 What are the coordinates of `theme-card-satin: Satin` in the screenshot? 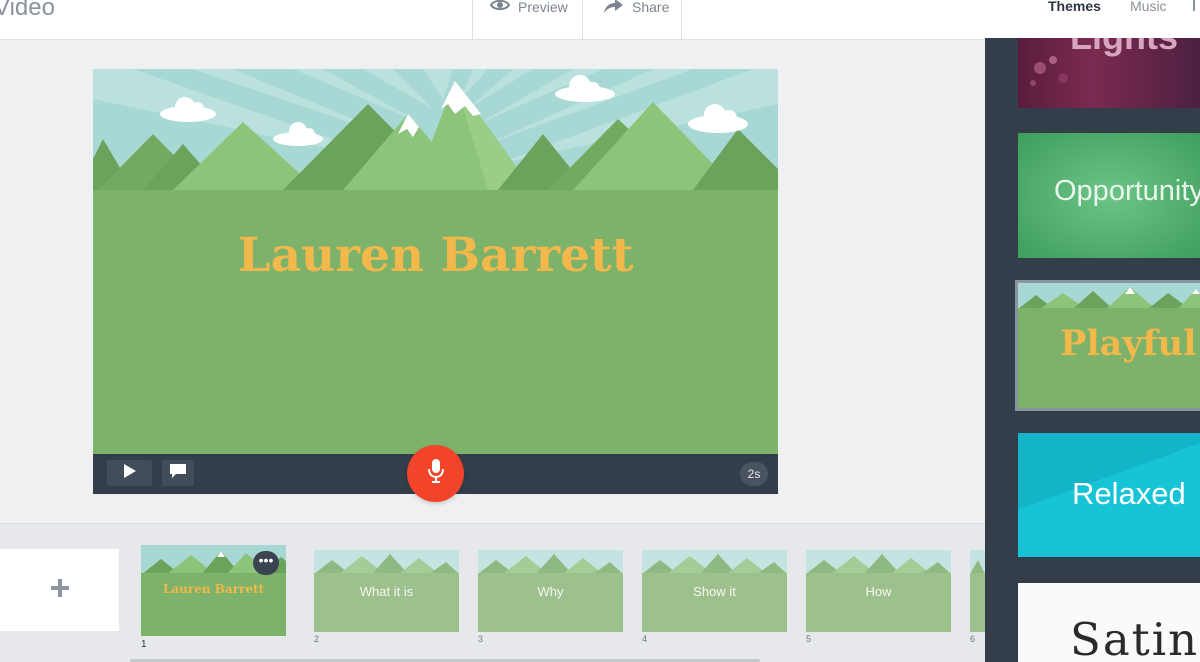 It's located at (1109, 622).